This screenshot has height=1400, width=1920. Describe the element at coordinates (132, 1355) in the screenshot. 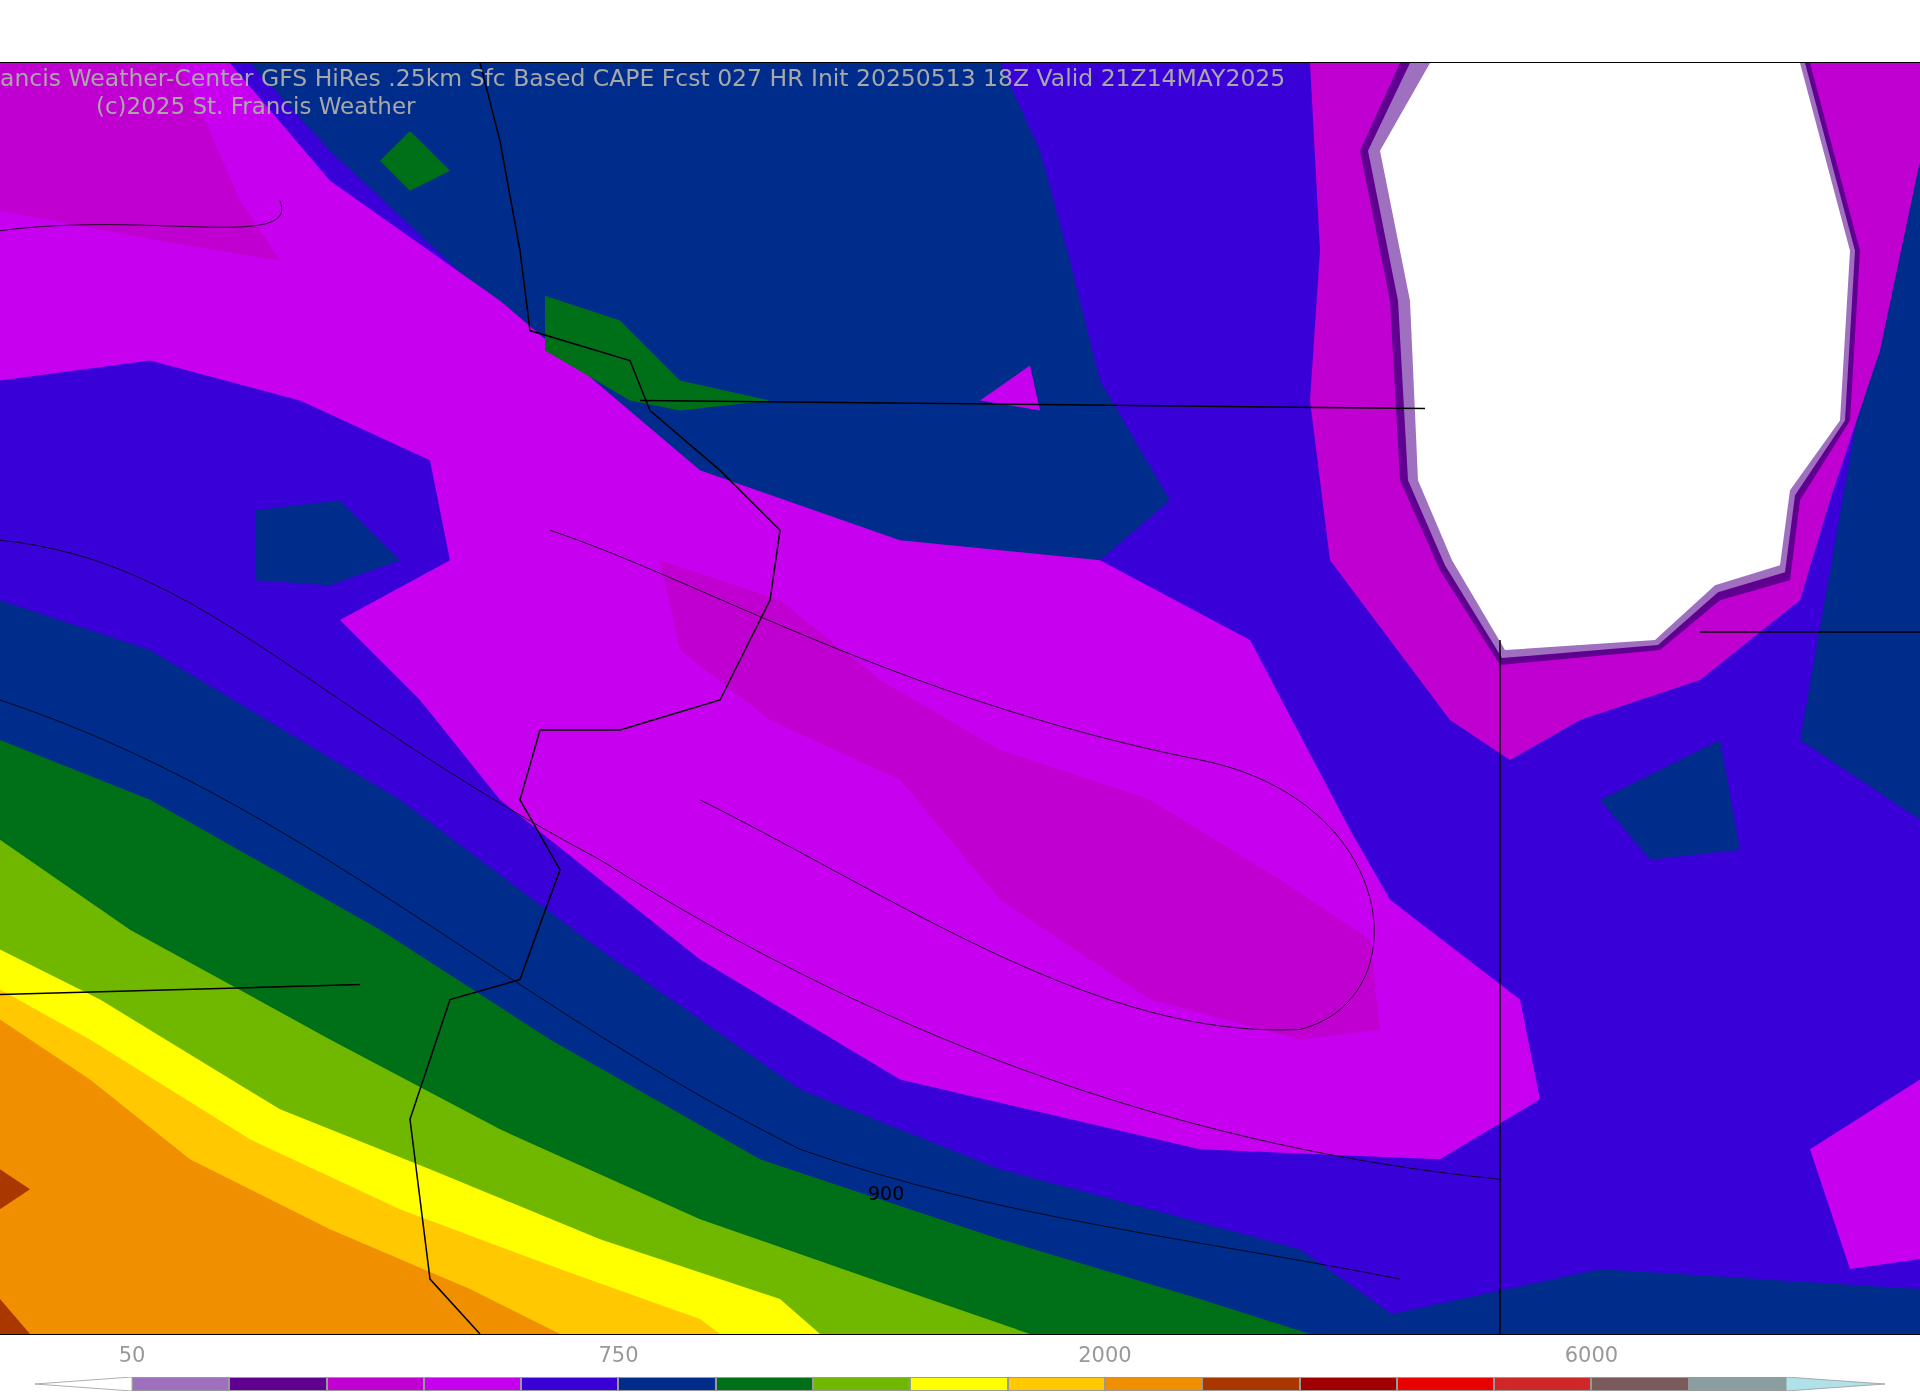

I see `colorbar-tick-label: 50` at that location.